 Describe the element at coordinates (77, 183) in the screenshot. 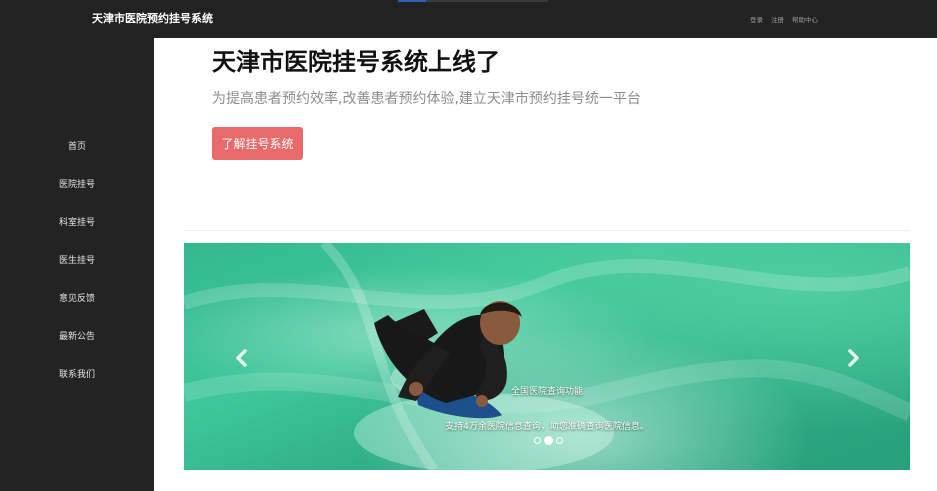

I see `sidebar-item-hospital-registration: 医院挂号` at that location.